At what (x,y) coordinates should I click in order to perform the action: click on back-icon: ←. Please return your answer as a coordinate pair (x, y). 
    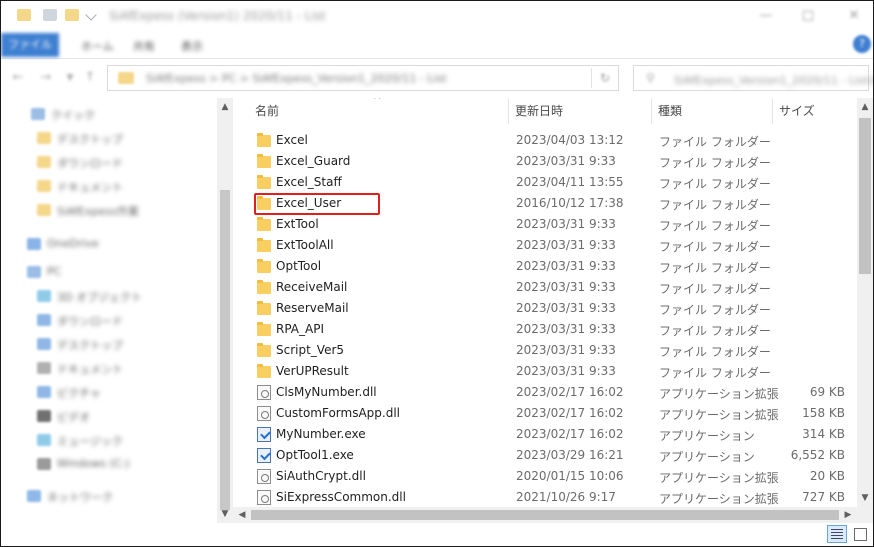
    Looking at the image, I should click on (18, 78).